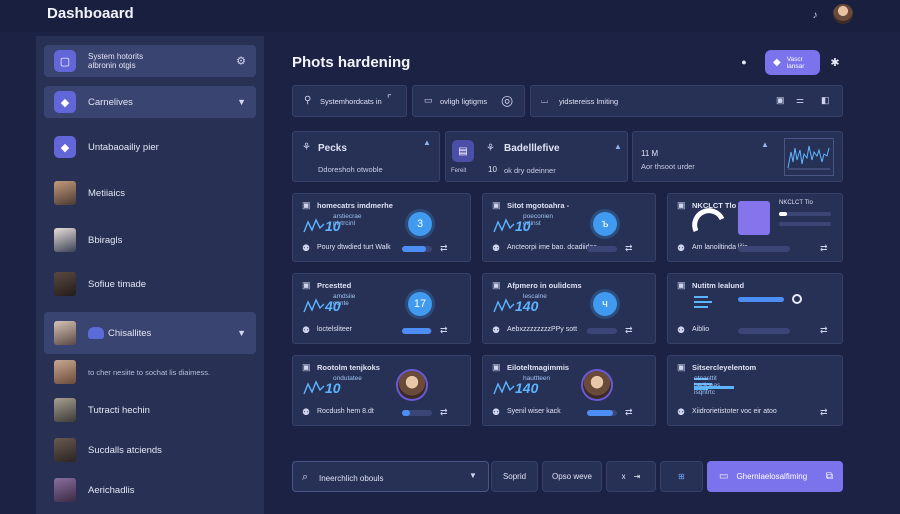 The height and width of the screenshot is (514, 900). What do you see at coordinates (390, 476) in the screenshot?
I see `bottom-search-select: ⌕ Ineerchlich obouls ▼` at bounding box center [390, 476].